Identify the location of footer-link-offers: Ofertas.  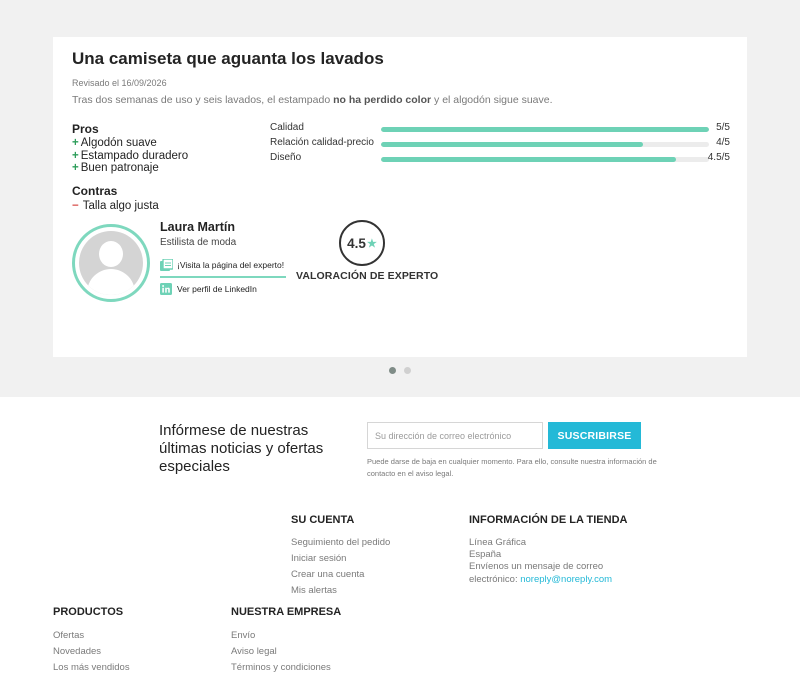
(68, 635).